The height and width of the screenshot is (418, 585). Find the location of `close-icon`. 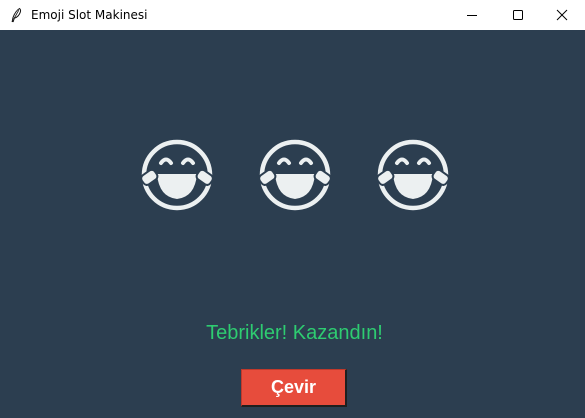

close-icon is located at coordinates (562, 15).